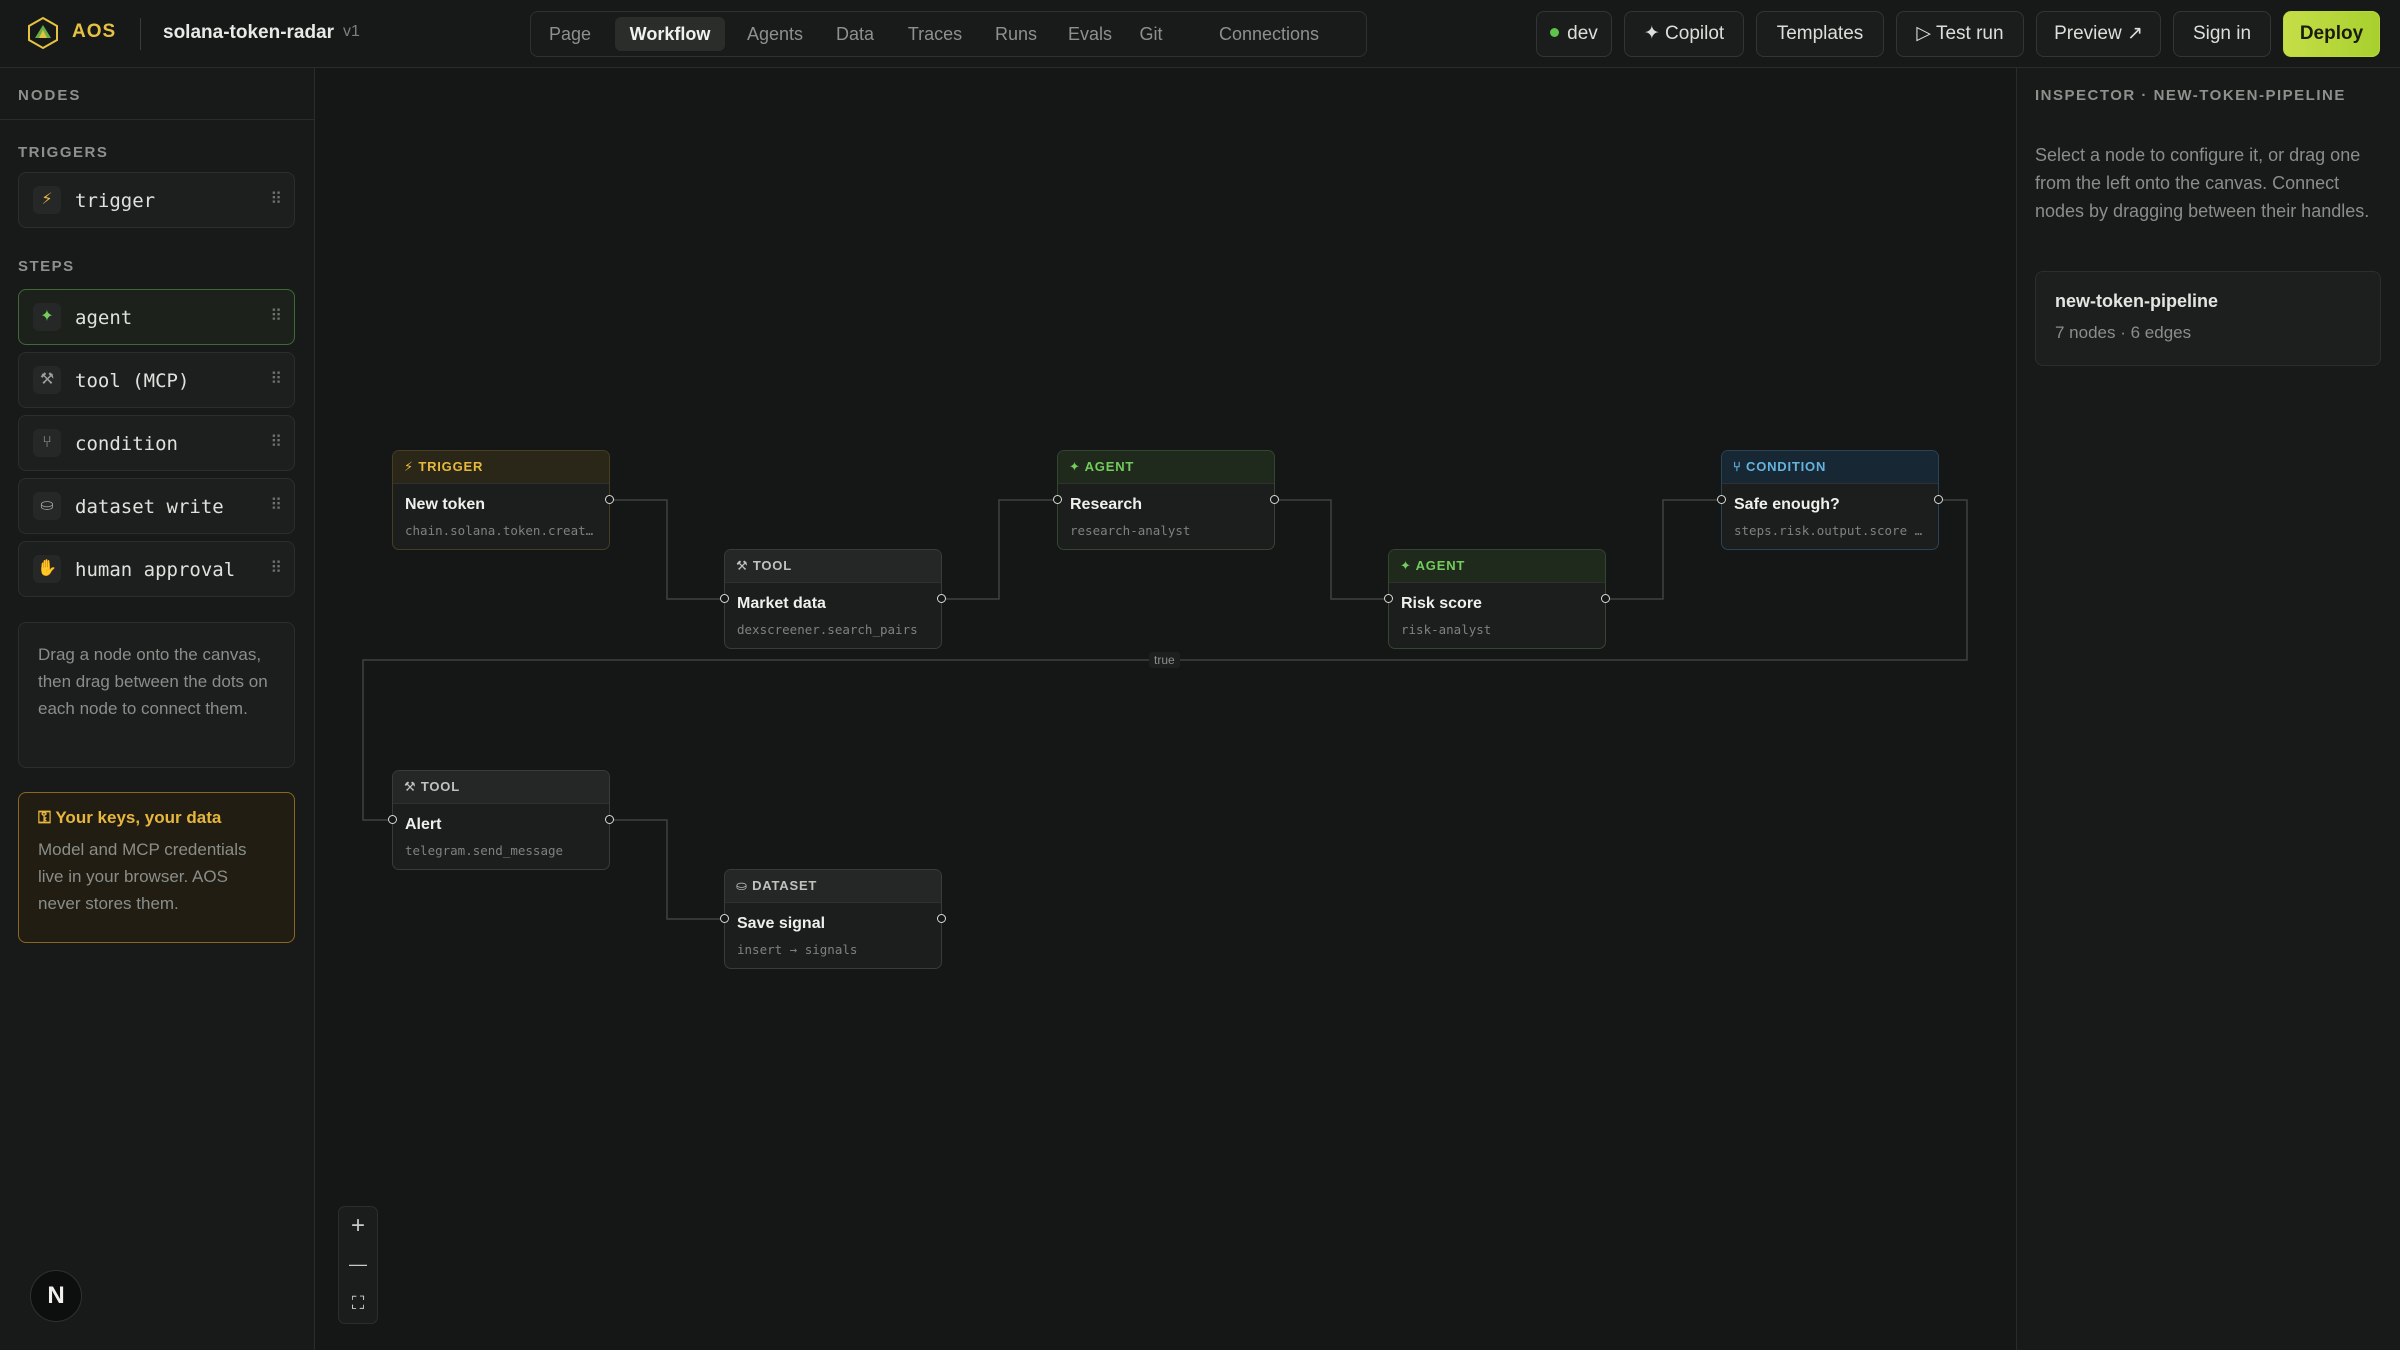 This screenshot has height=1350, width=2400. What do you see at coordinates (115, 201) in the screenshot?
I see `palette-item-label: trigger` at bounding box center [115, 201].